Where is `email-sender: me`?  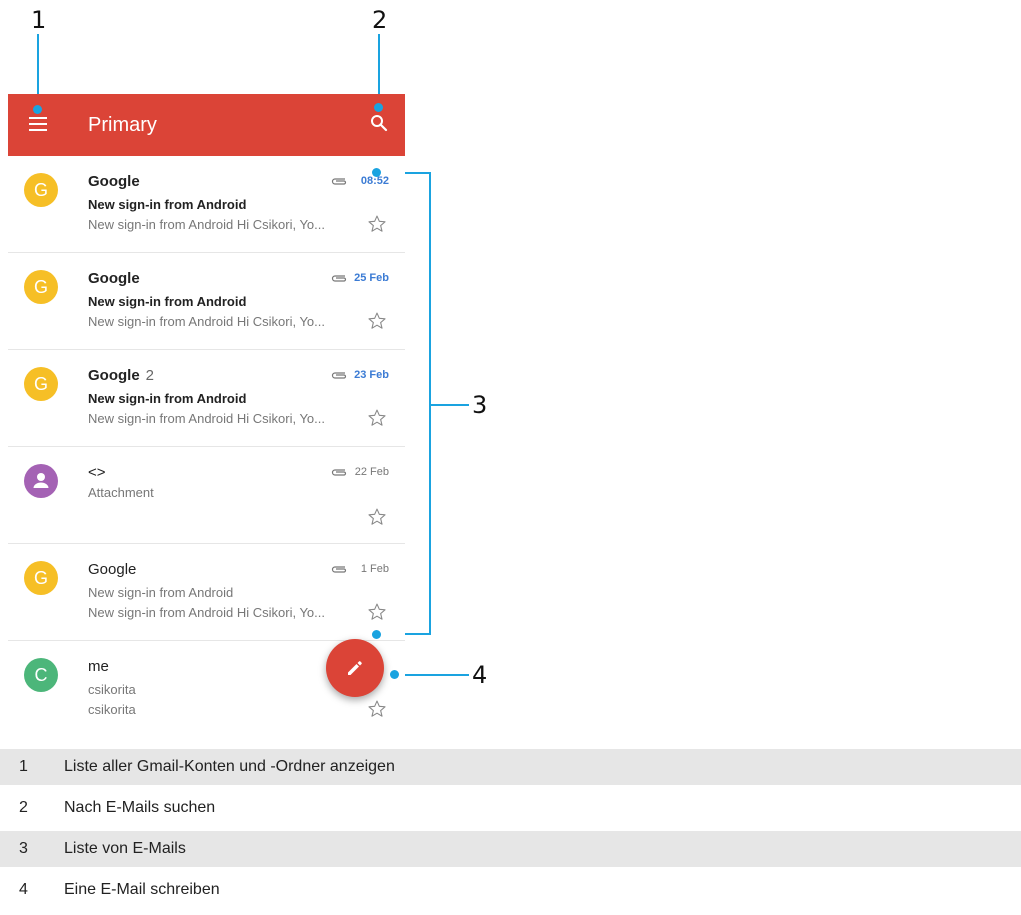 email-sender: me is located at coordinates (98, 666).